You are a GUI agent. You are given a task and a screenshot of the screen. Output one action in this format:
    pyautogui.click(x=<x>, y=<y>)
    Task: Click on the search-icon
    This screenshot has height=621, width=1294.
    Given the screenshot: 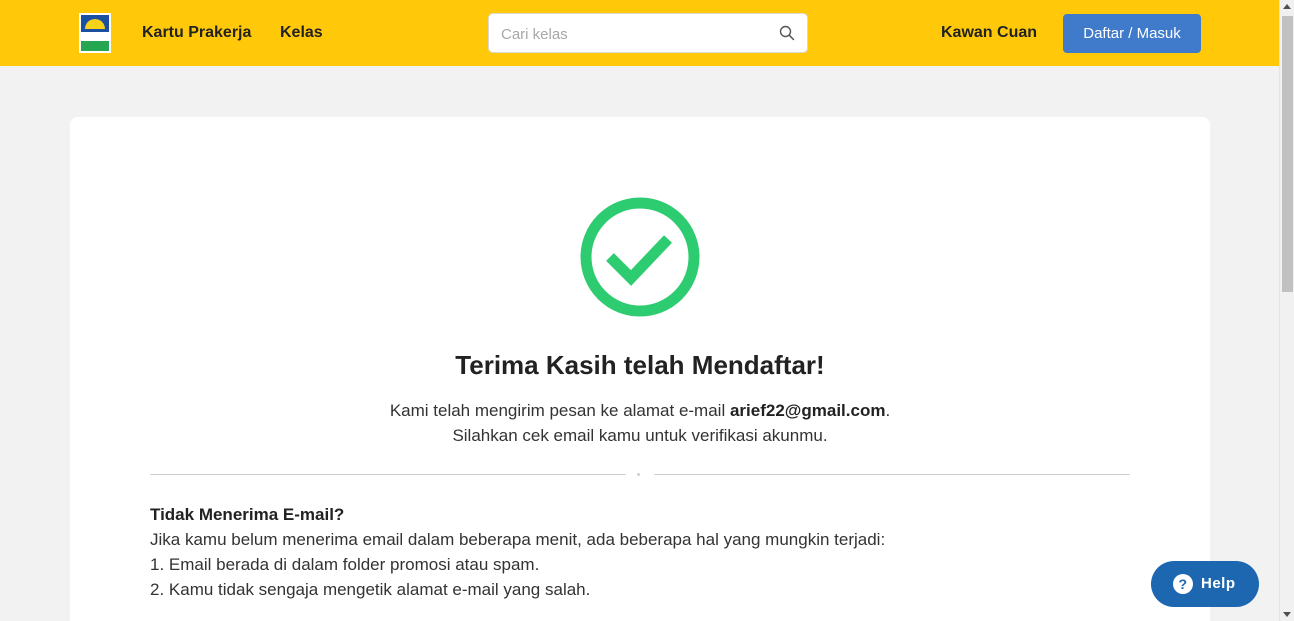 What is the action you would take?
    pyautogui.click(x=787, y=33)
    